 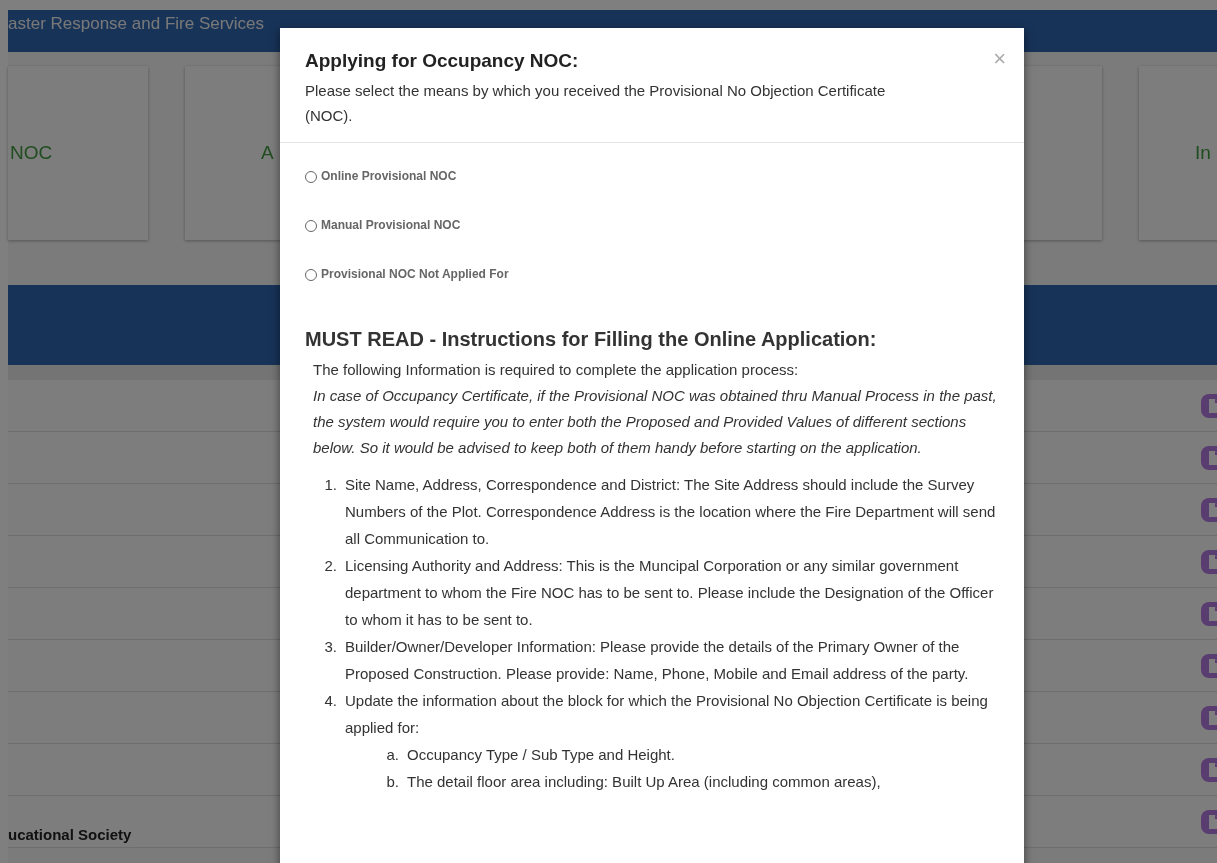 What do you see at coordinates (31, 153) in the screenshot?
I see `card-label: NOC` at bounding box center [31, 153].